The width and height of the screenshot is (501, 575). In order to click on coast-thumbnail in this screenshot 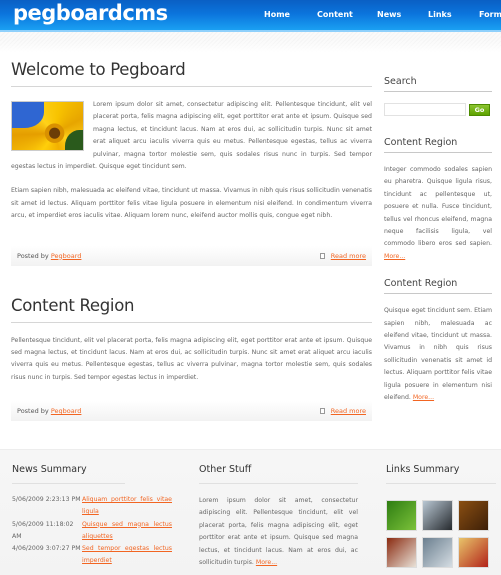, I will do `click(437, 552)`.